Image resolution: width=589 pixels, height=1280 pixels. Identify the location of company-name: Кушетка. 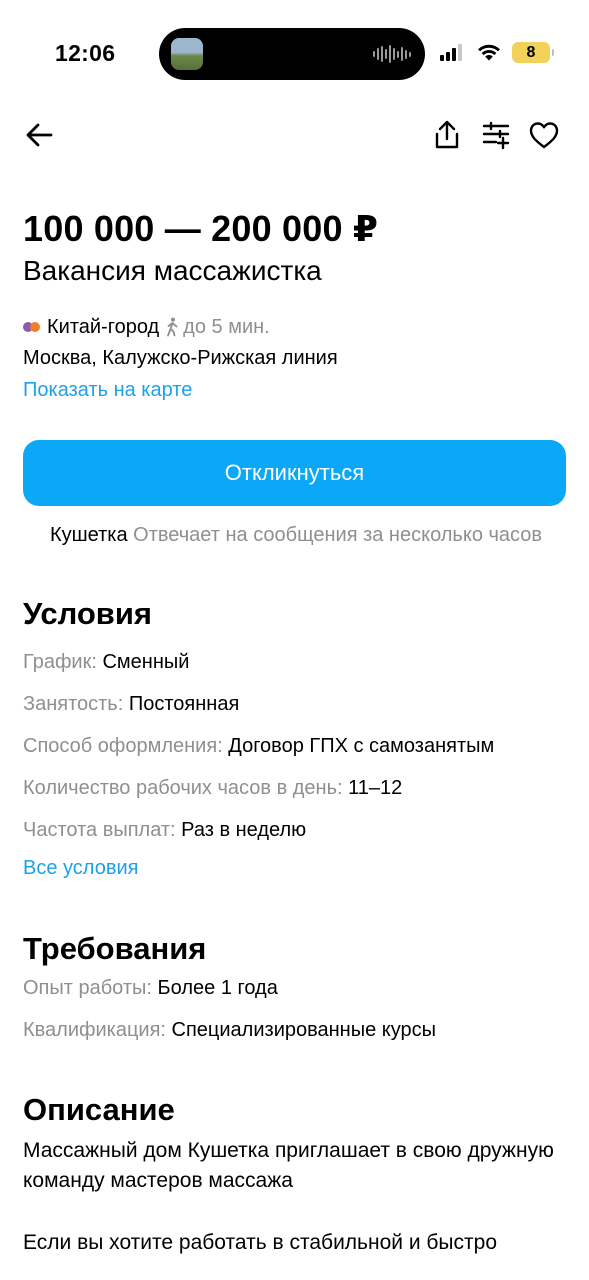
(89, 535).